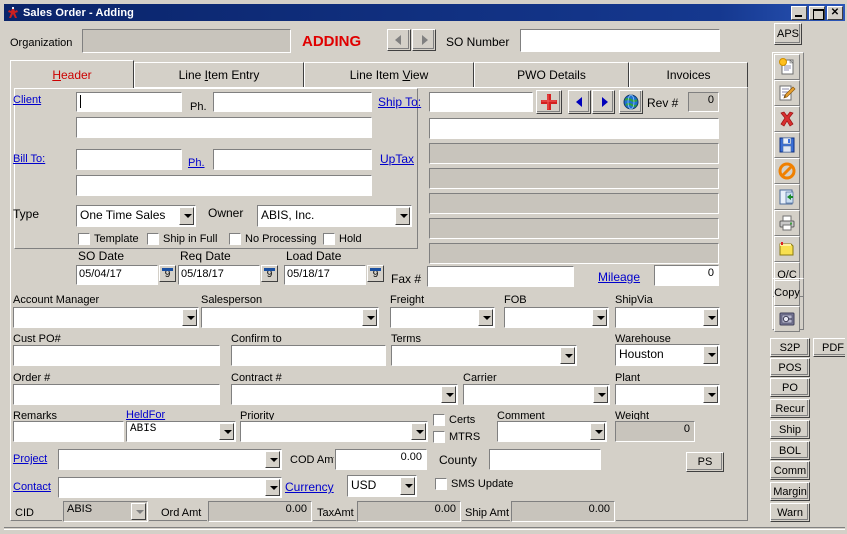 This screenshot has width=847, height=534. Describe the element at coordinates (325, 275) in the screenshot. I see `load-date-field: 05/18/17` at that location.